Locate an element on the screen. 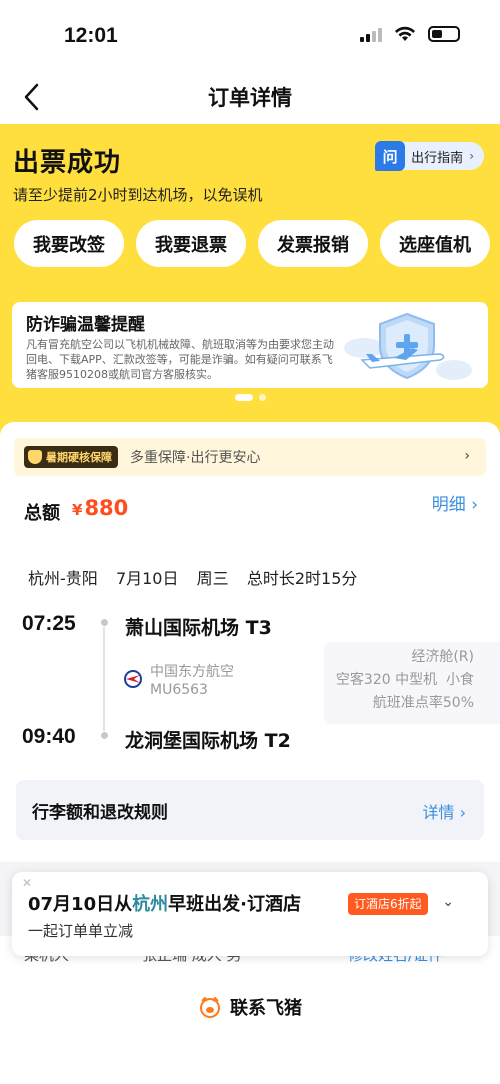 The image size is (500, 1084). flight-timeline is located at coordinates (104, 679).